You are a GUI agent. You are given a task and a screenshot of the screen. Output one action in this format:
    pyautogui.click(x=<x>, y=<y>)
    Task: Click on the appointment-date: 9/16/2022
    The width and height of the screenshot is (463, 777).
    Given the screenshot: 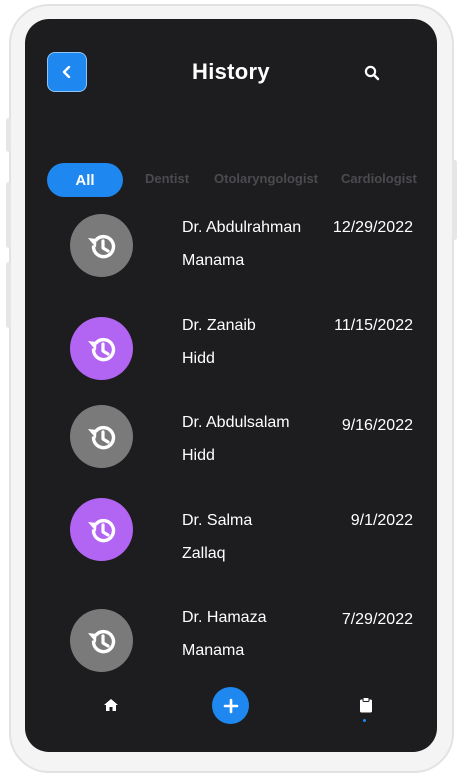 What is the action you would take?
    pyautogui.click(x=377, y=425)
    